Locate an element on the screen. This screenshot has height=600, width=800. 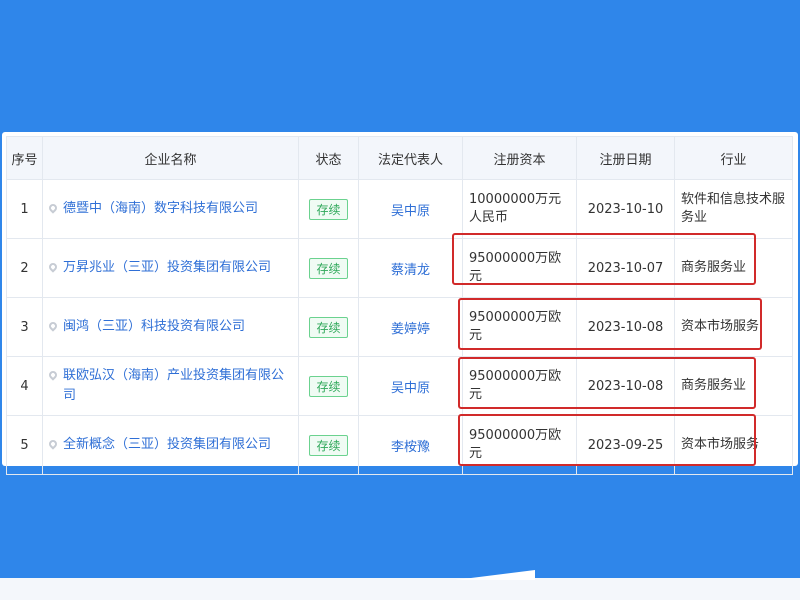
row-index: 4 is located at coordinates (24, 386).